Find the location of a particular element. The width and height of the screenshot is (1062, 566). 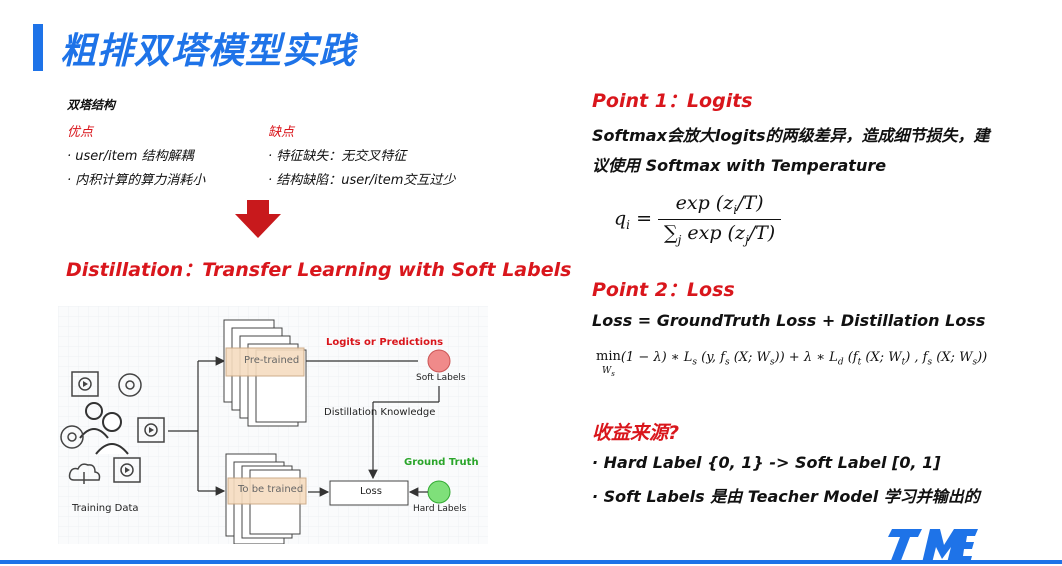

bottom-accent-line is located at coordinates (531, 562).